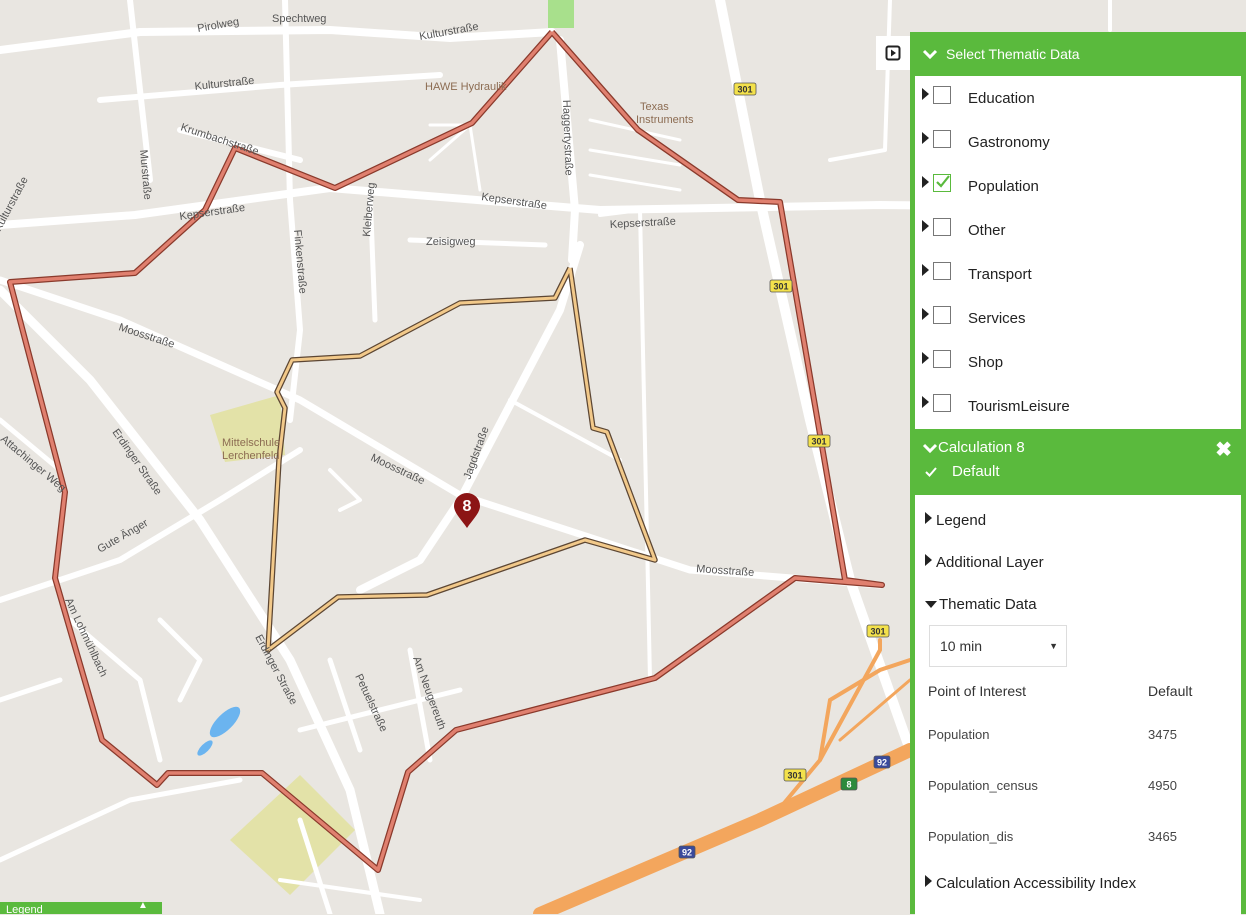 The height and width of the screenshot is (915, 1246). Describe the element at coordinates (977, 691) in the screenshot. I see `table-header-cell: Point of Interest` at that location.